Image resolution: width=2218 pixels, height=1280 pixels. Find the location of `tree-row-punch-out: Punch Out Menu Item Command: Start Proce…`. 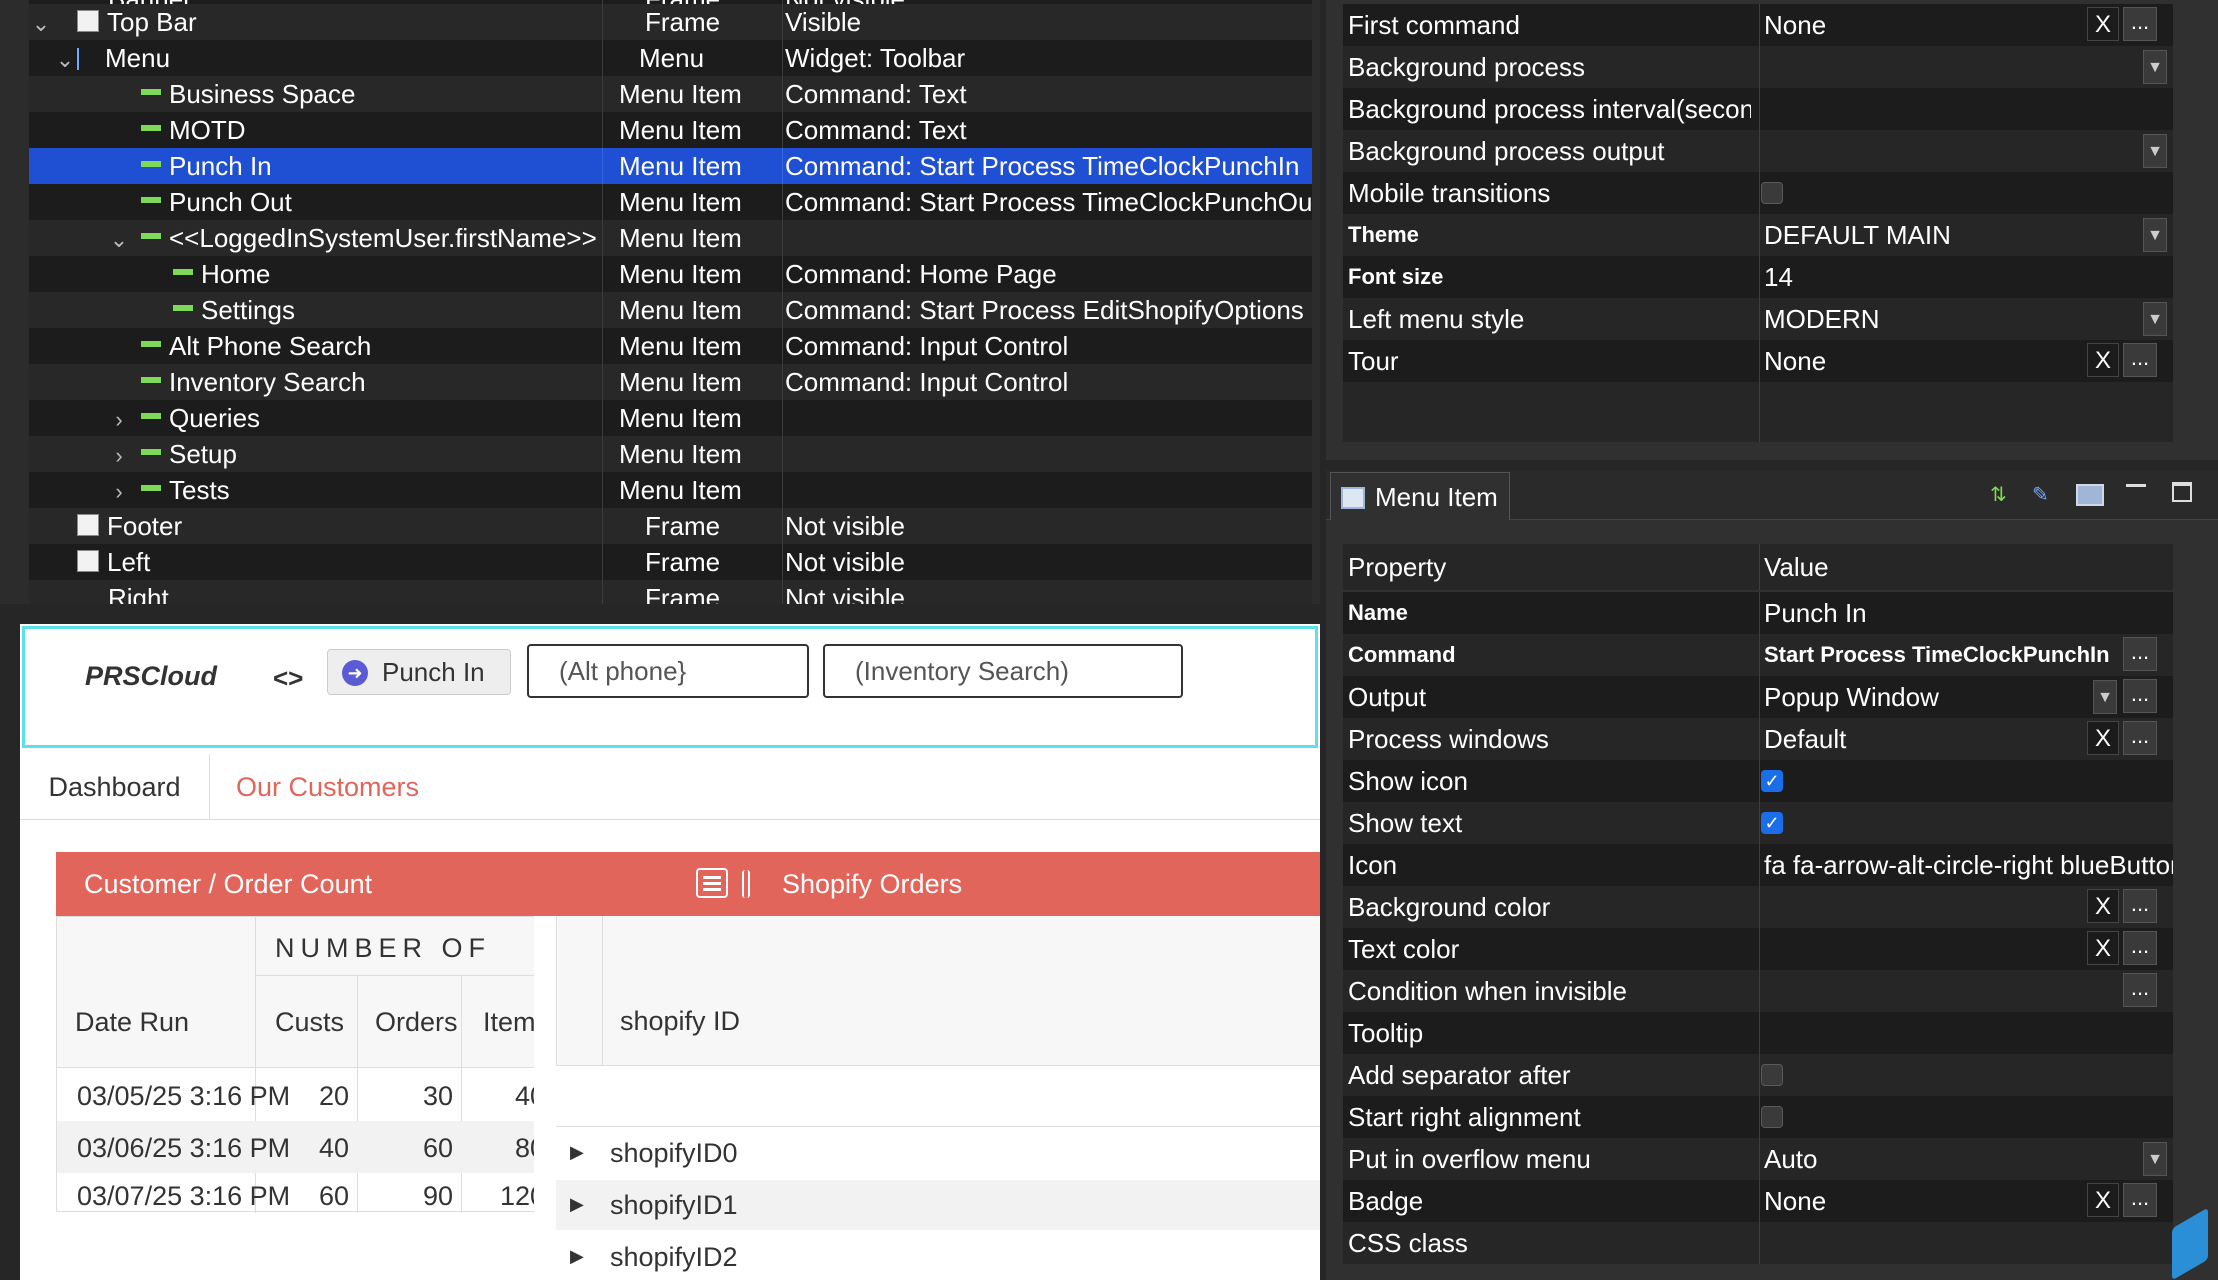

tree-row-punch-out: Punch Out Menu Item Command: Start Proce… is located at coordinates (670, 202).